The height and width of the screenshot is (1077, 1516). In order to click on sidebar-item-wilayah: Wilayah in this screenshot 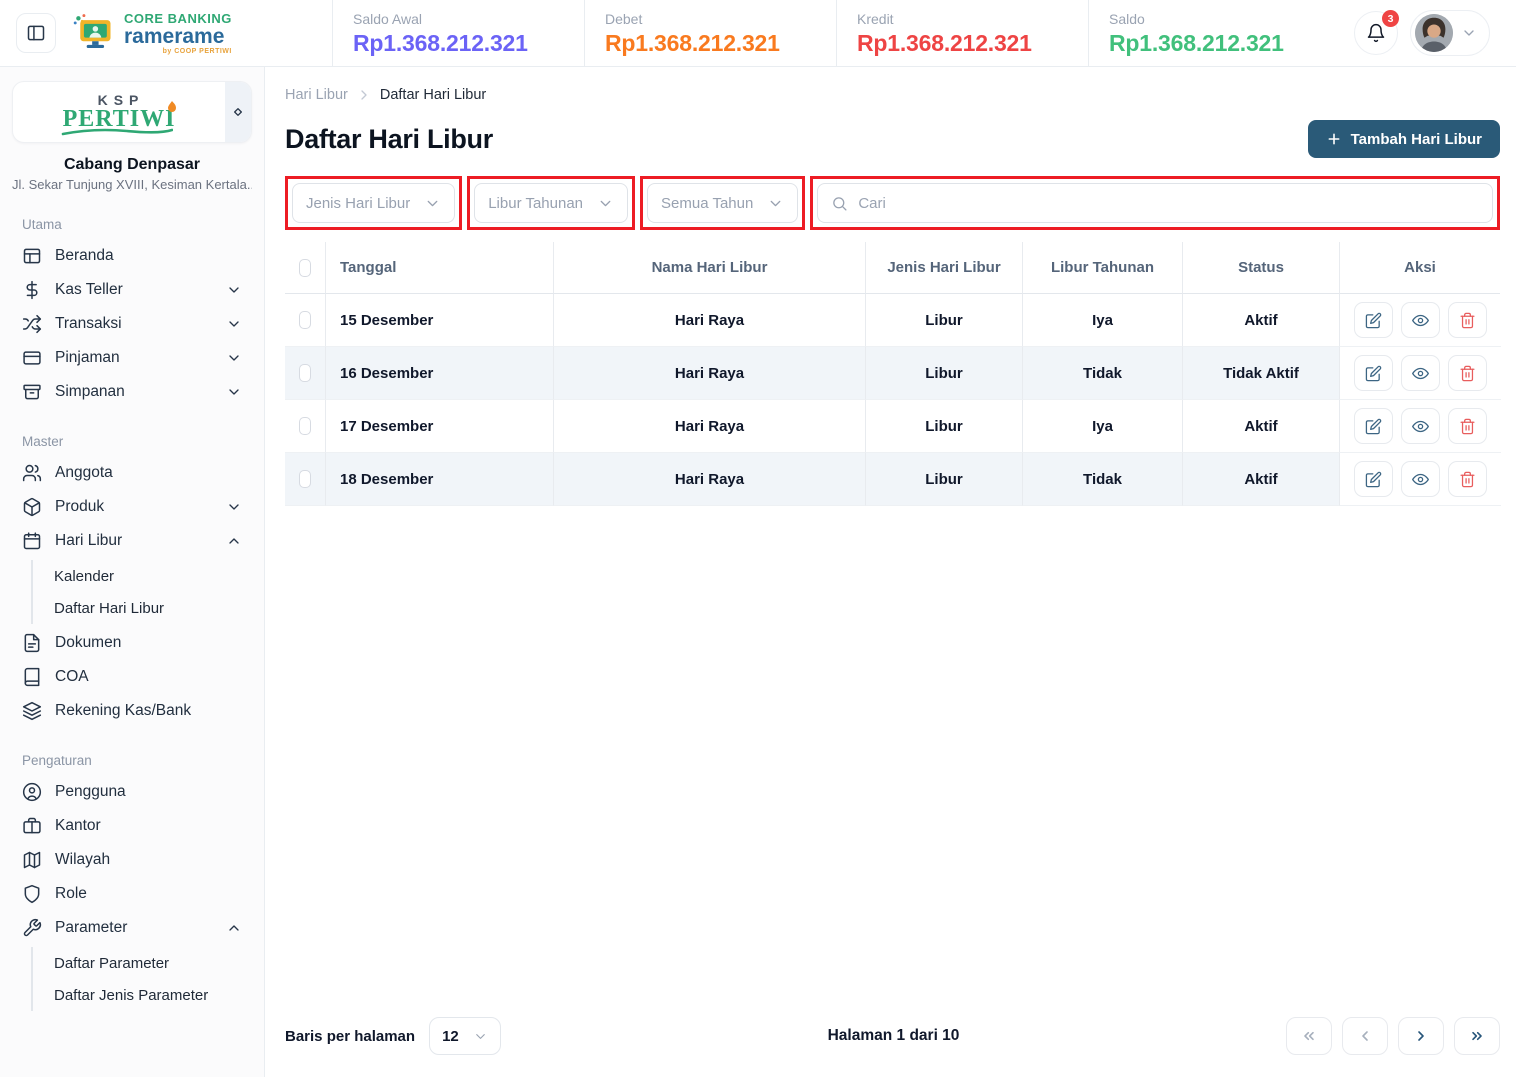, I will do `click(132, 860)`.